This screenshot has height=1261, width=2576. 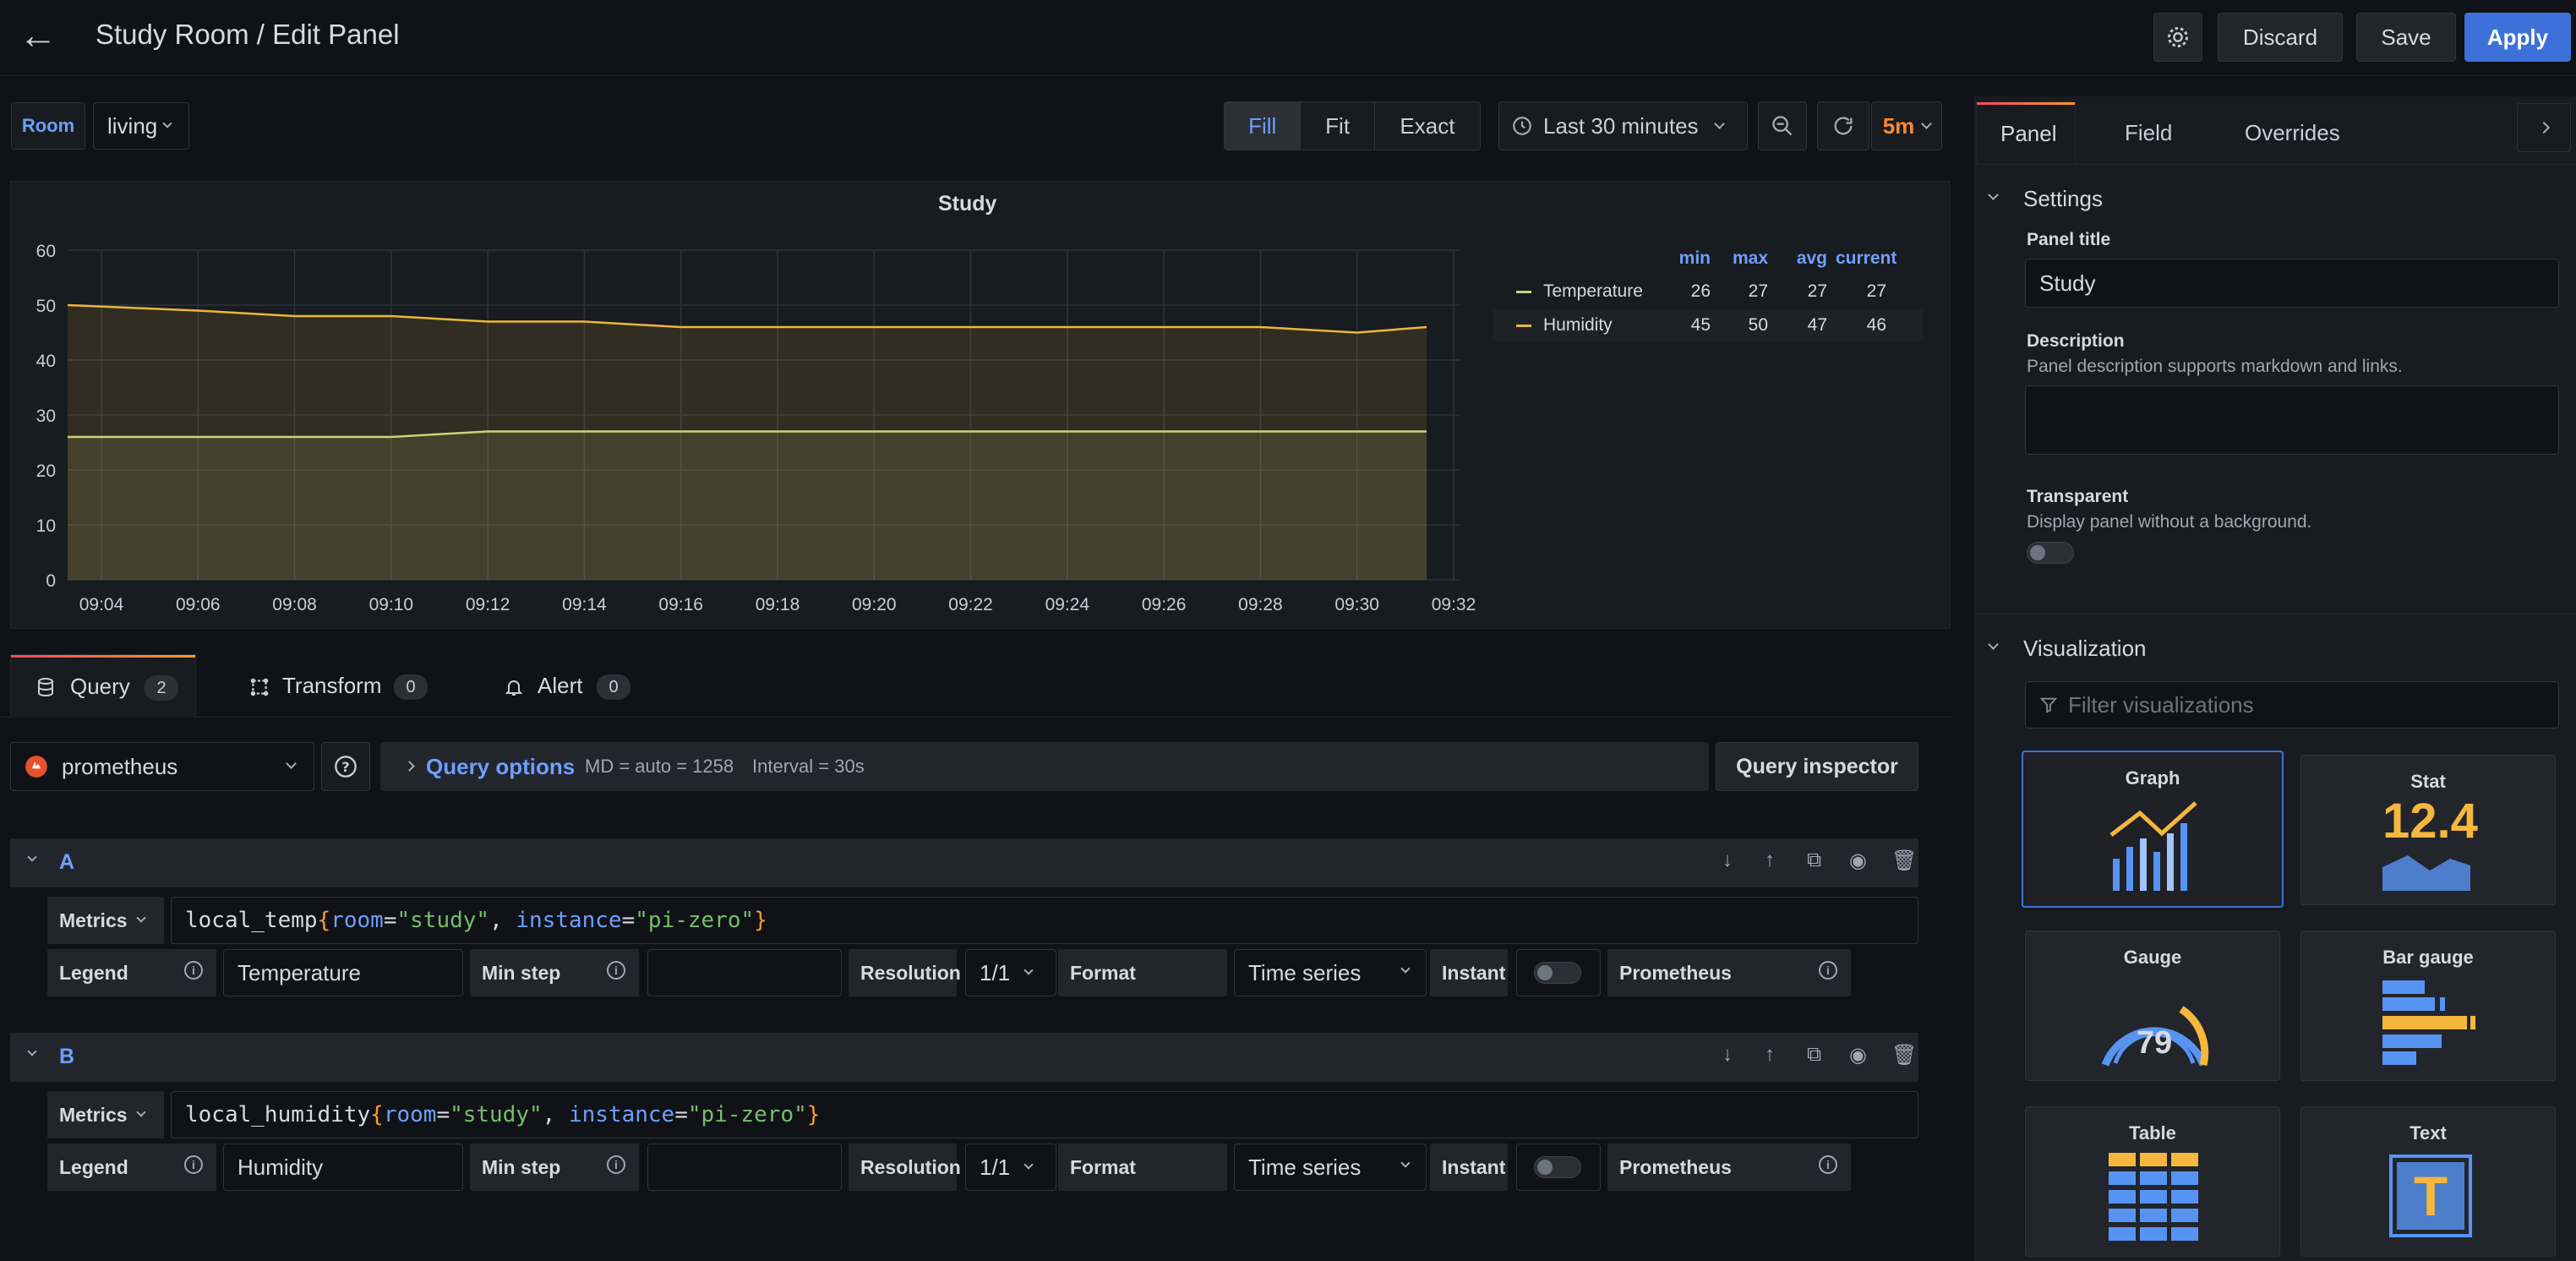 I want to click on tab-query: Query 2, so click(x=103, y=686).